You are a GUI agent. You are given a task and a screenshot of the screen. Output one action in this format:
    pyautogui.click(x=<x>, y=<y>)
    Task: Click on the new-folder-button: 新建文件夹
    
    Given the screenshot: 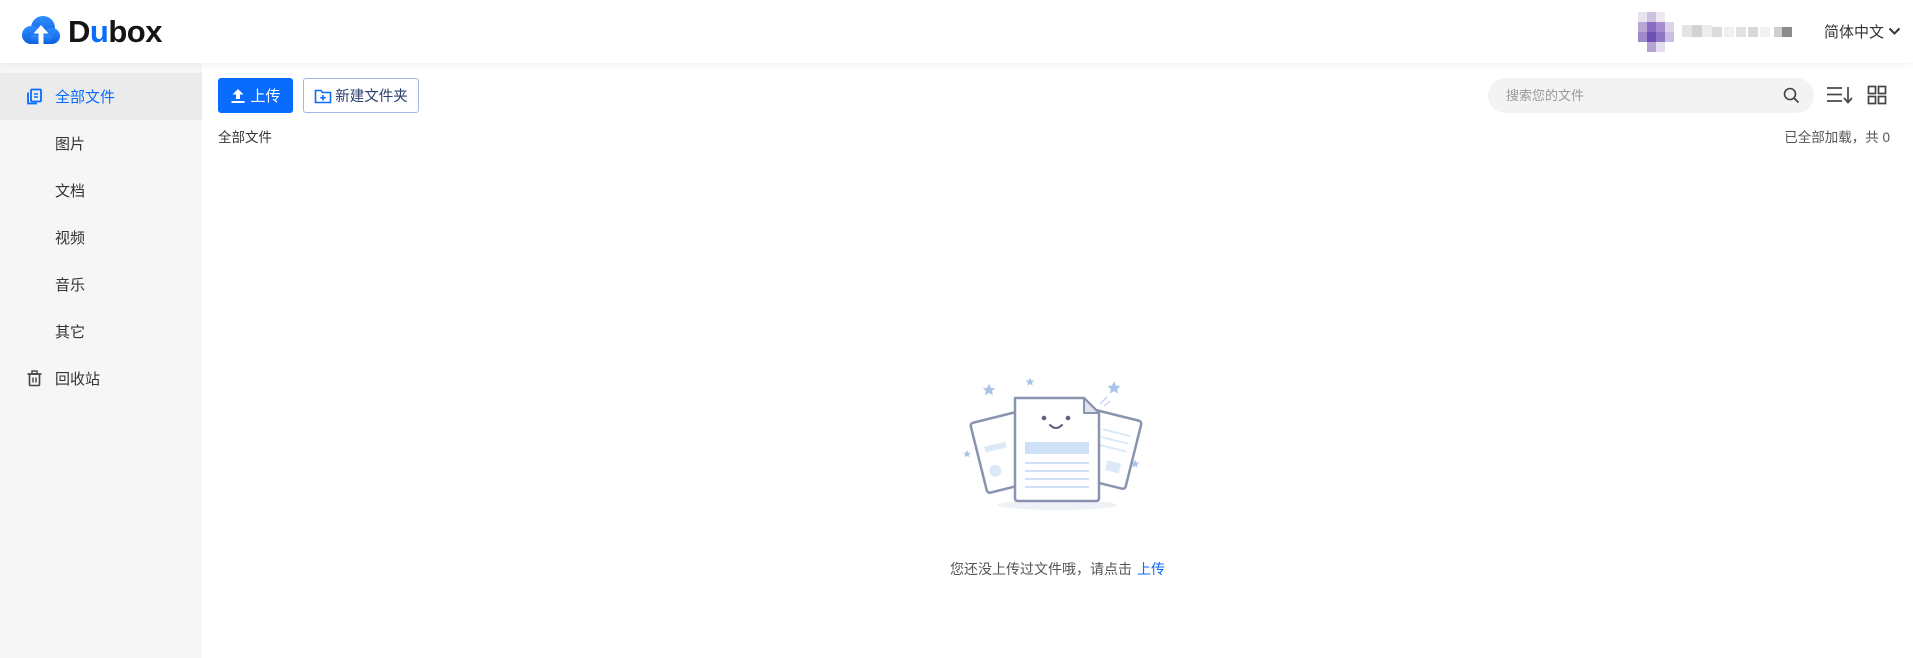 What is the action you would take?
    pyautogui.click(x=361, y=95)
    